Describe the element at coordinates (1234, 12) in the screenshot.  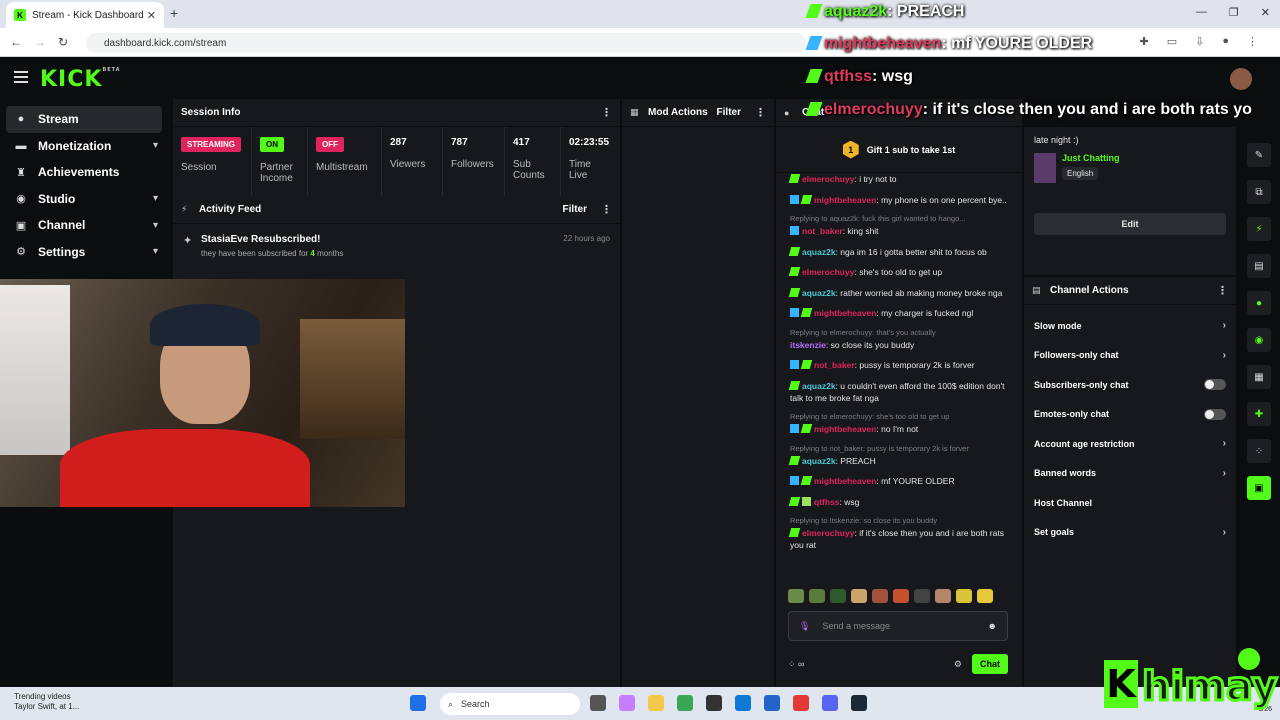
I see `maximize-icon: ❐` at that location.